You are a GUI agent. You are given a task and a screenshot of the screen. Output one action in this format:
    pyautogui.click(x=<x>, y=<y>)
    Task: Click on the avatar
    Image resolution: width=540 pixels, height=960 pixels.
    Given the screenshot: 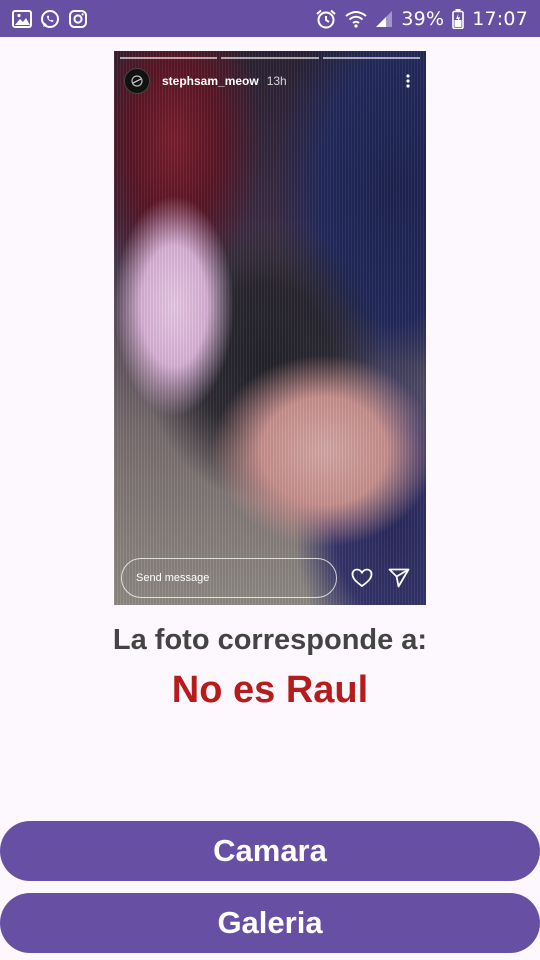 What is the action you would take?
    pyautogui.click(x=137, y=81)
    